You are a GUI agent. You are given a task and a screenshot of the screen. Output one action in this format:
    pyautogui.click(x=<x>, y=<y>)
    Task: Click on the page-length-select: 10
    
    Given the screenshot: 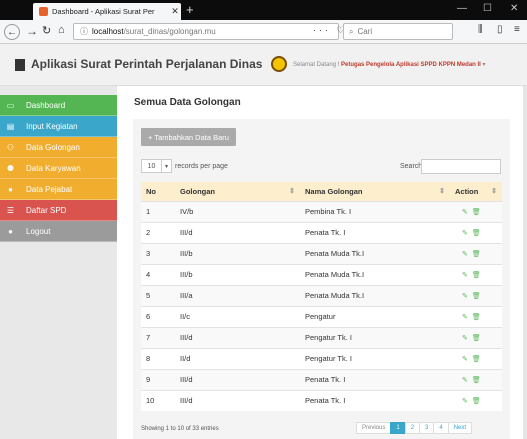 What is the action you would take?
    pyautogui.click(x=151, y=166)
    